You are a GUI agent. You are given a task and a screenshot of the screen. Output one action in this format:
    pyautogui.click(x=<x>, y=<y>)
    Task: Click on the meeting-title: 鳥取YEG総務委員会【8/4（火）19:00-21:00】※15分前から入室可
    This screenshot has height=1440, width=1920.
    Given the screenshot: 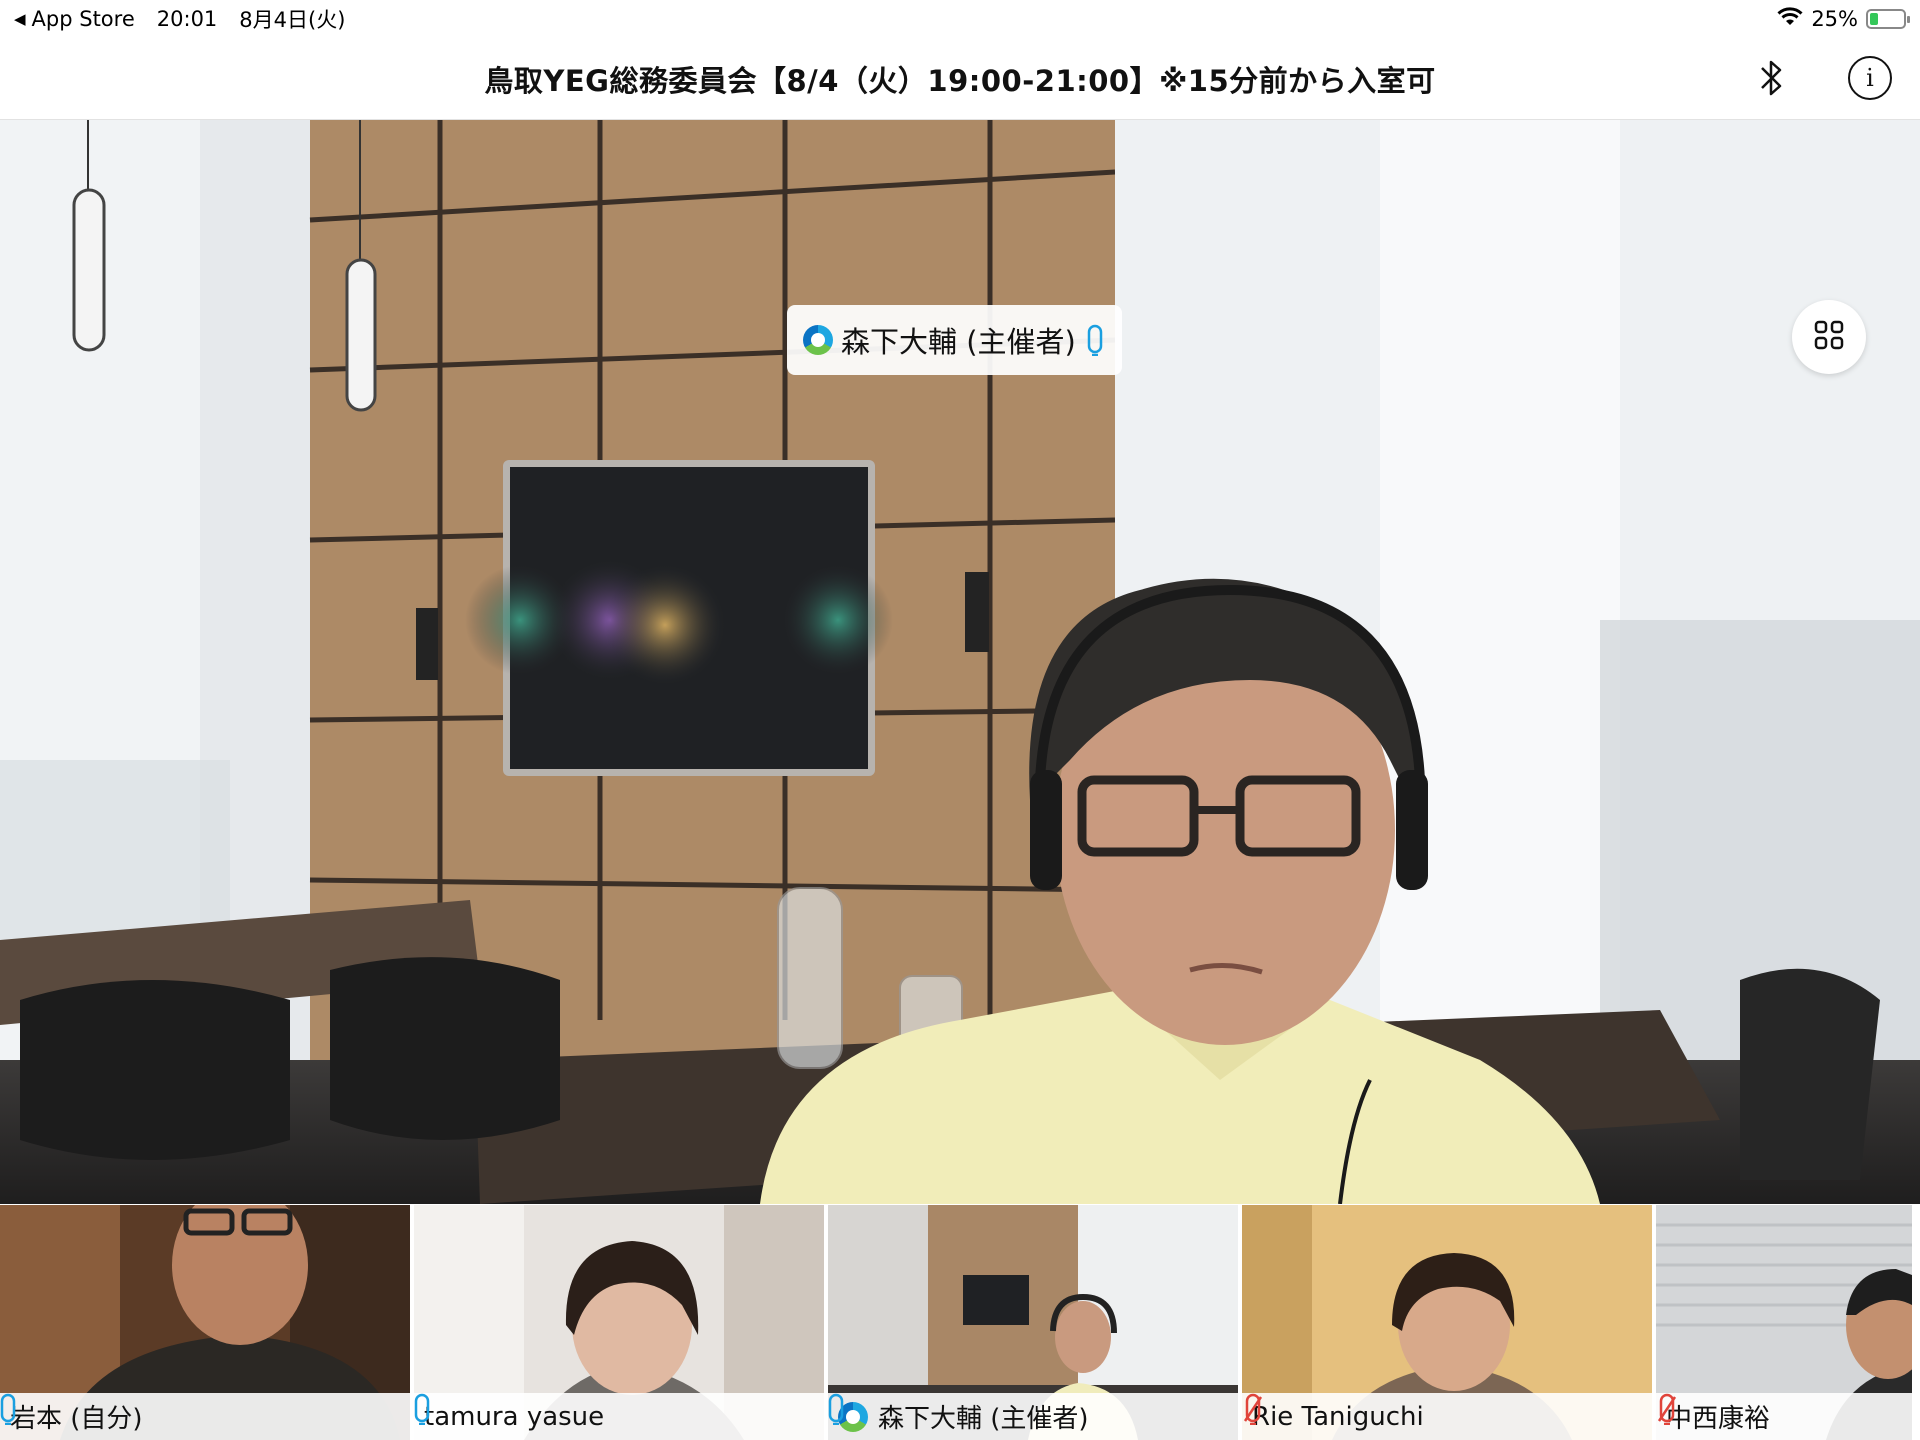 What is the action you would take?
    pyautogui.click(x=960, y=80)
    